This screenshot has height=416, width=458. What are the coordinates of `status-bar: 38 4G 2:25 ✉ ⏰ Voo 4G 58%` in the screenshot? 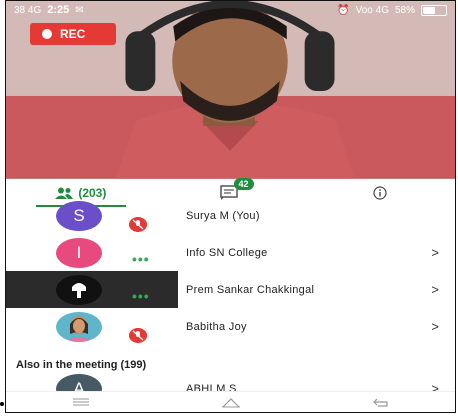 It's located at (230, 10).